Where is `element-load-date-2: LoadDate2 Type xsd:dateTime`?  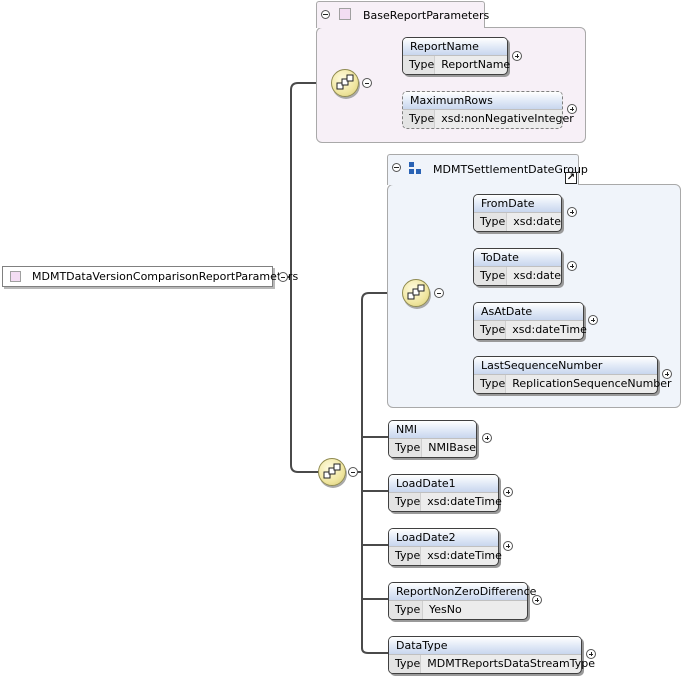 element-load-date-2: LoadDate2 Type xsd:dateTime is located at coordinates (445, 547).